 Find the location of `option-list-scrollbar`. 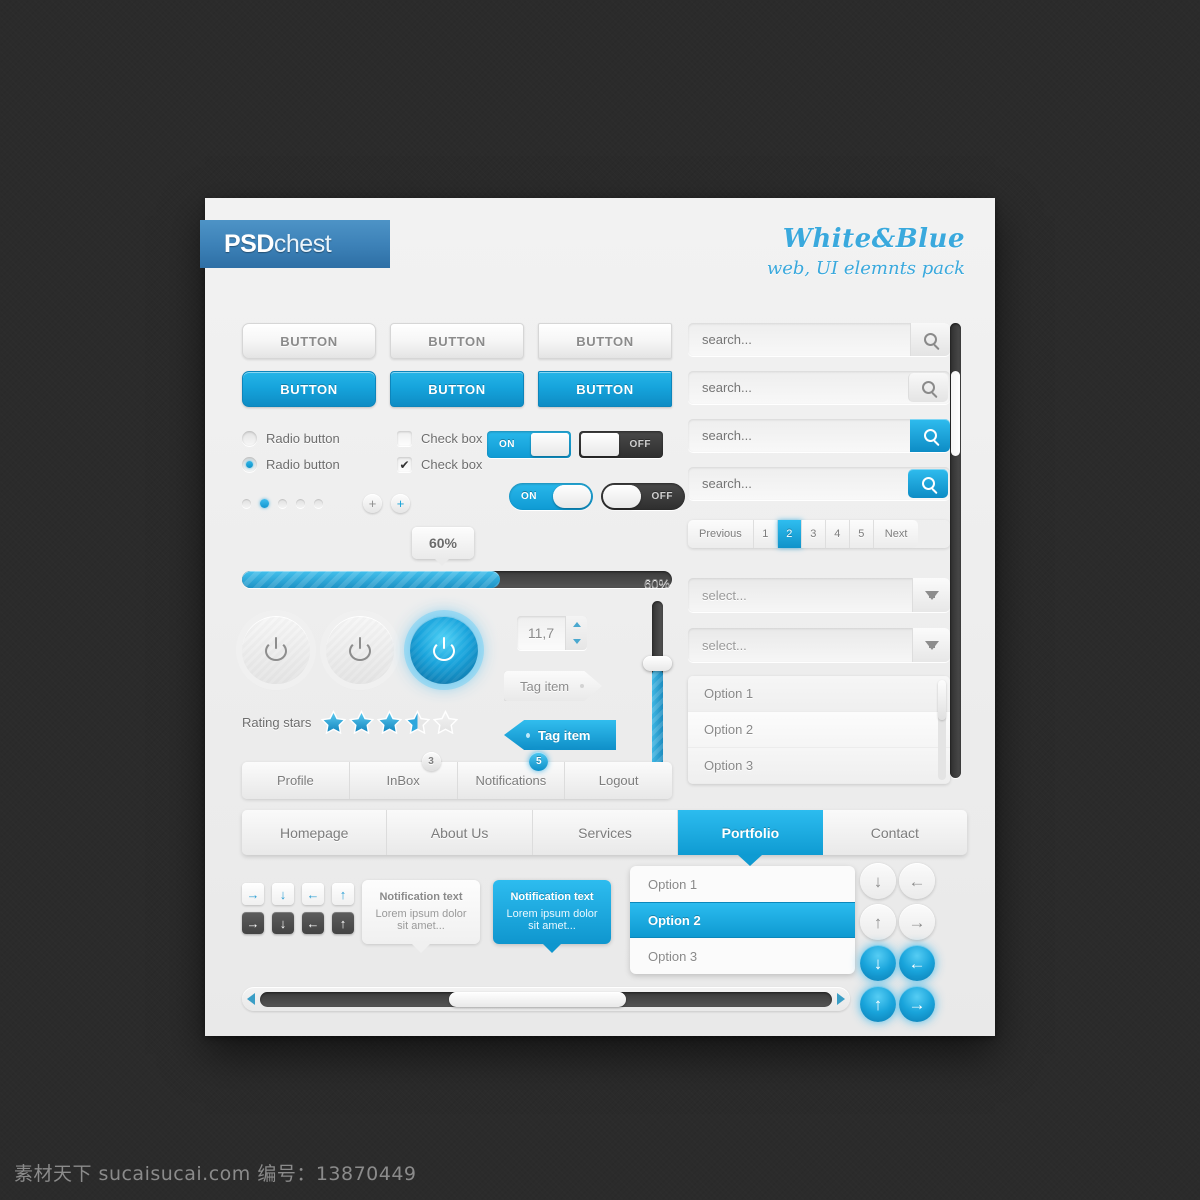

option-list-scrollbar is located at coordinates (942, 730).